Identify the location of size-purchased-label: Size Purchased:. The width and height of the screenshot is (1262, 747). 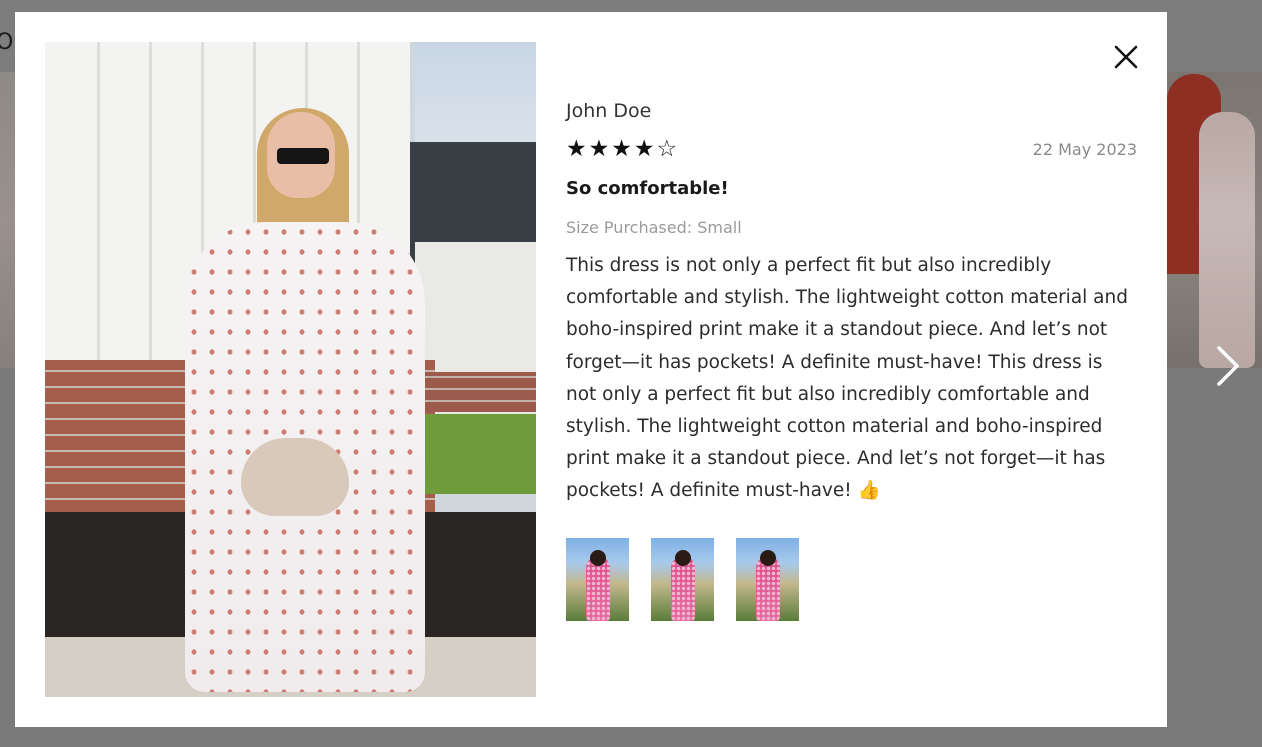
(629, 227).